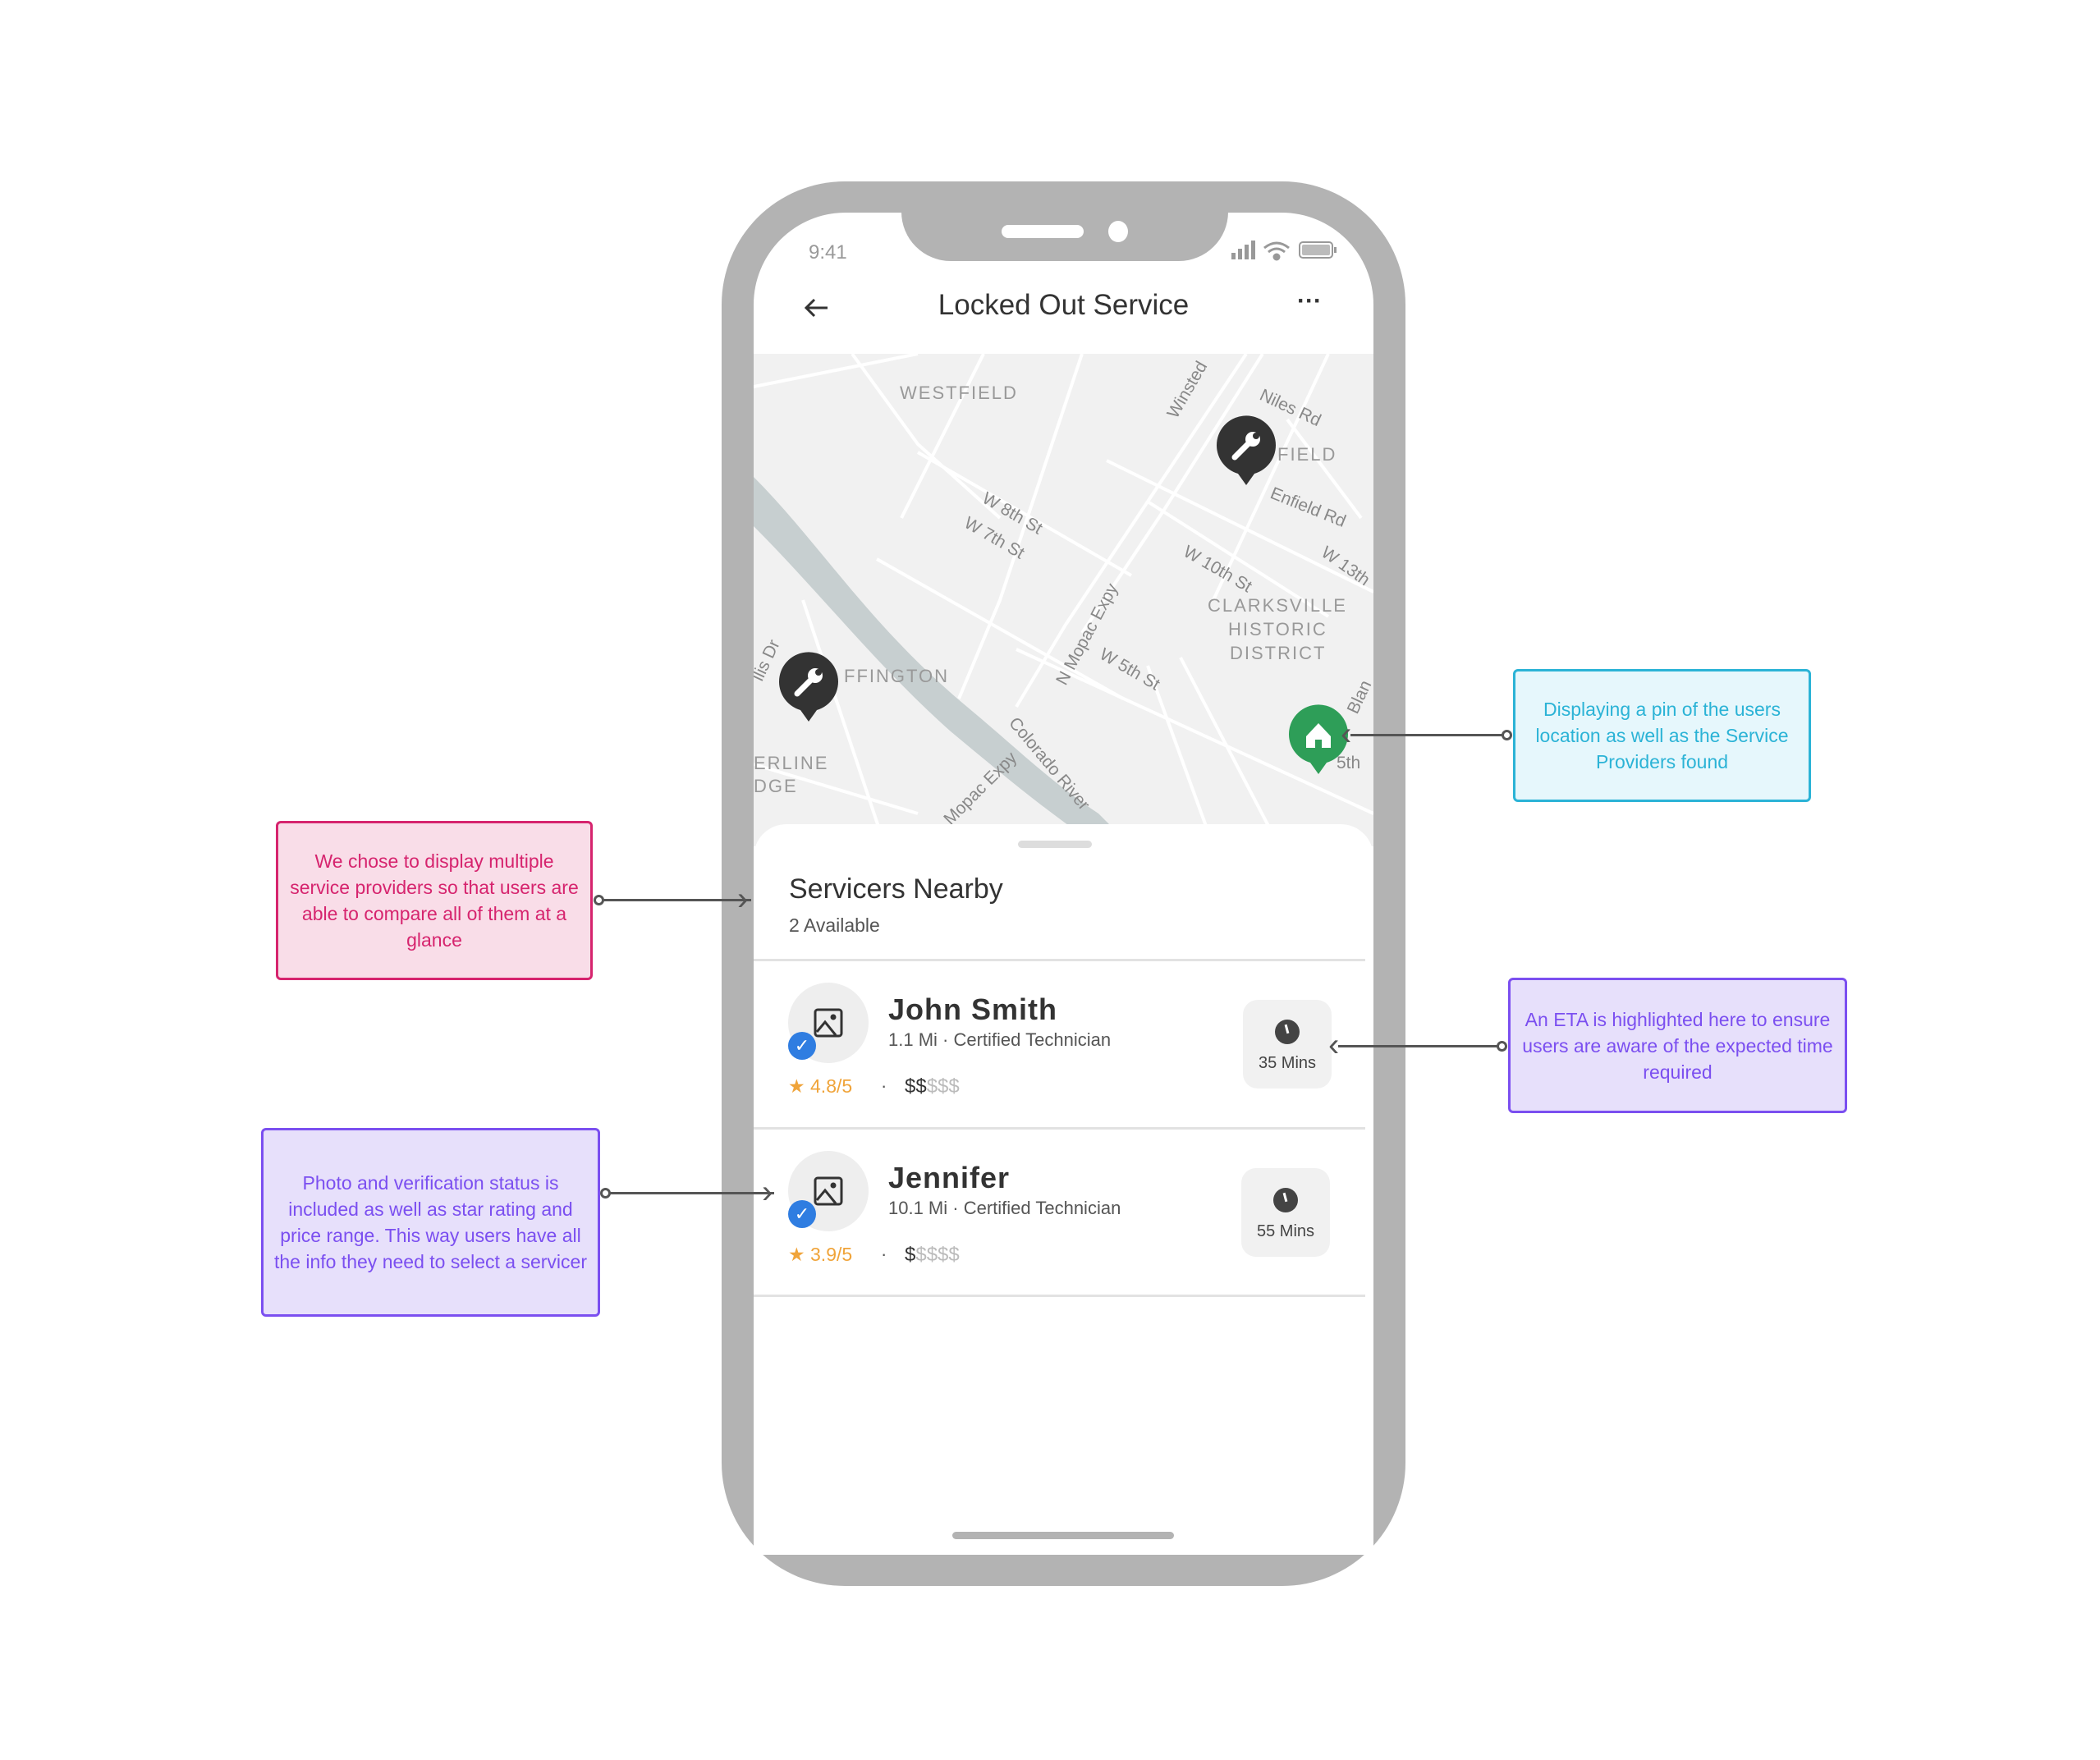  I want to click on map-label: DGE, so click(776, 786).